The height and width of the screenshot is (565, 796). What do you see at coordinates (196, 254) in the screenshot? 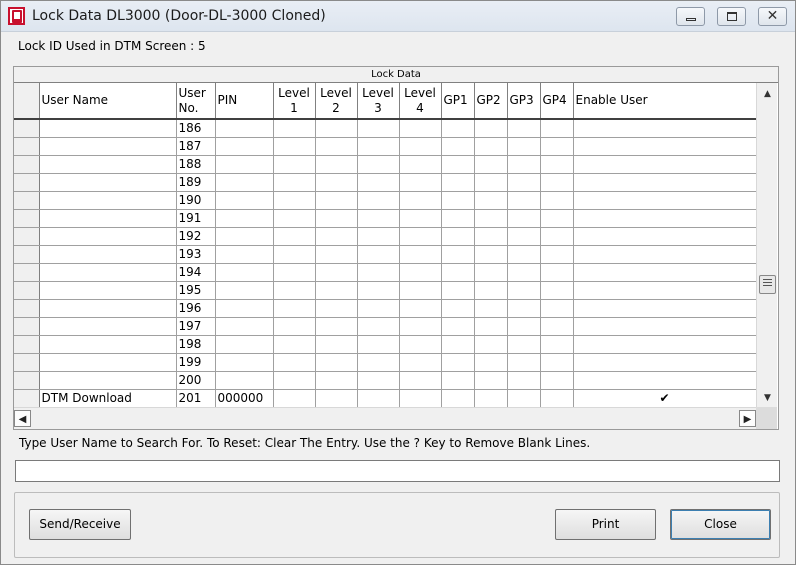
I see `user-no-cell: 193` at bounding box center [196, 254].